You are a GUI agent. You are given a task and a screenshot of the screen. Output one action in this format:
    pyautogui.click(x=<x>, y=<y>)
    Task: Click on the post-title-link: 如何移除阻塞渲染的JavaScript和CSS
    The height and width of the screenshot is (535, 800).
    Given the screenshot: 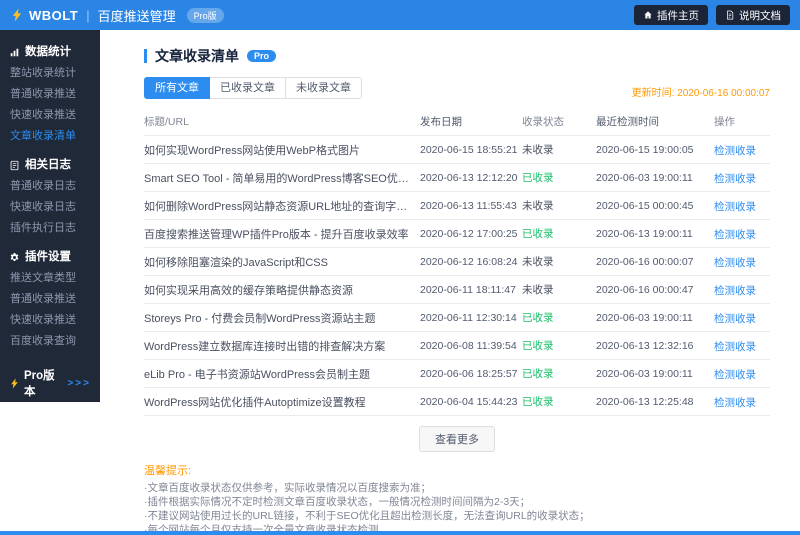 What is the action you would take?
    pyautogui.click(x=277, y=262)
    